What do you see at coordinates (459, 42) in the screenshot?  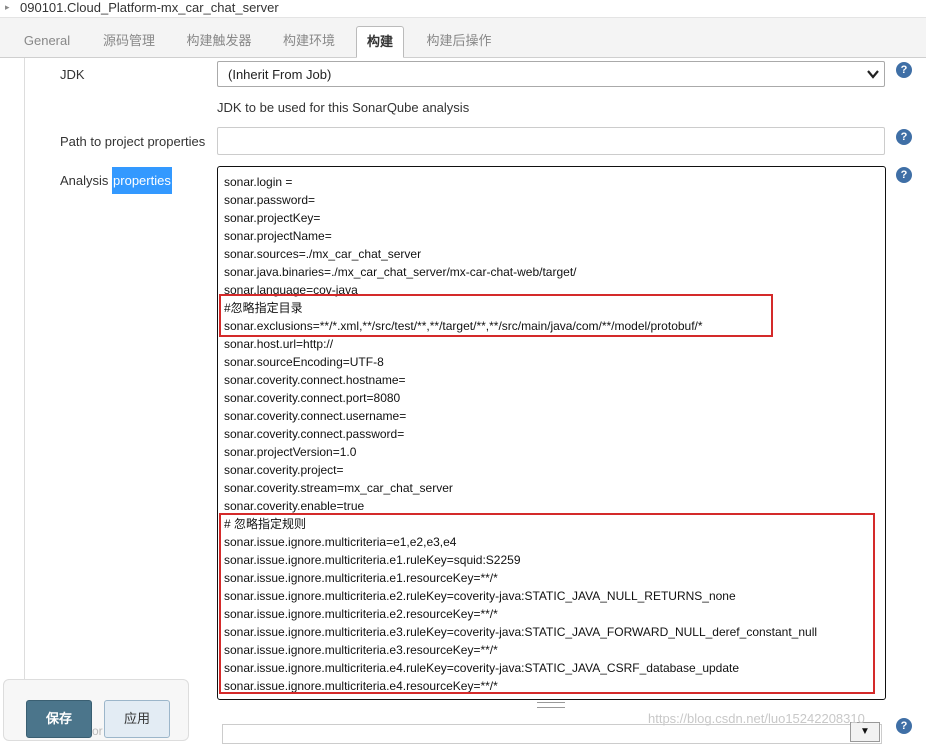 I see `tab-post-build: 构建后操作` at bounding box center [459, 42].